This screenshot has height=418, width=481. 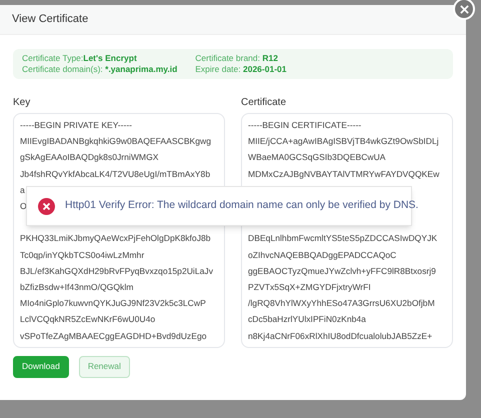 What do you see at coordinates (309, 287) in the screenshot?
I see `text-line: PZVTx5SqX+ZMGYDFjxtryWrFI` at bounding box center [309, 287].